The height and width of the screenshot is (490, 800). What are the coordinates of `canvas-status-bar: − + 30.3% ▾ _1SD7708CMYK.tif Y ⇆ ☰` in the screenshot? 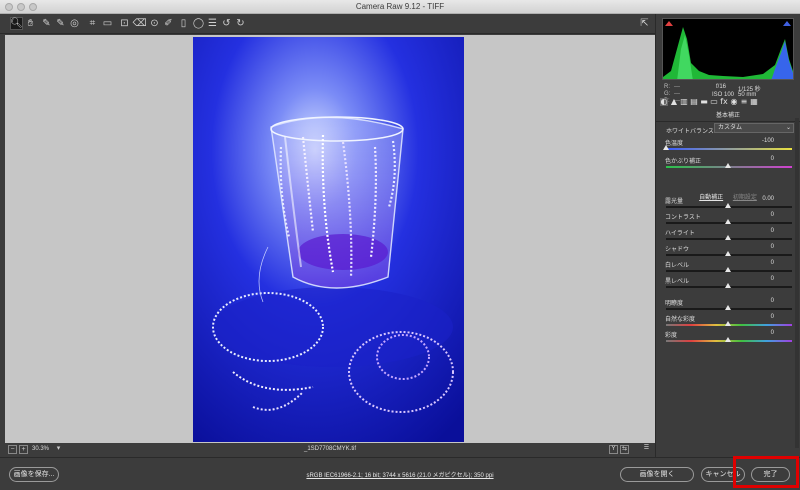 It's located at (330, 449).